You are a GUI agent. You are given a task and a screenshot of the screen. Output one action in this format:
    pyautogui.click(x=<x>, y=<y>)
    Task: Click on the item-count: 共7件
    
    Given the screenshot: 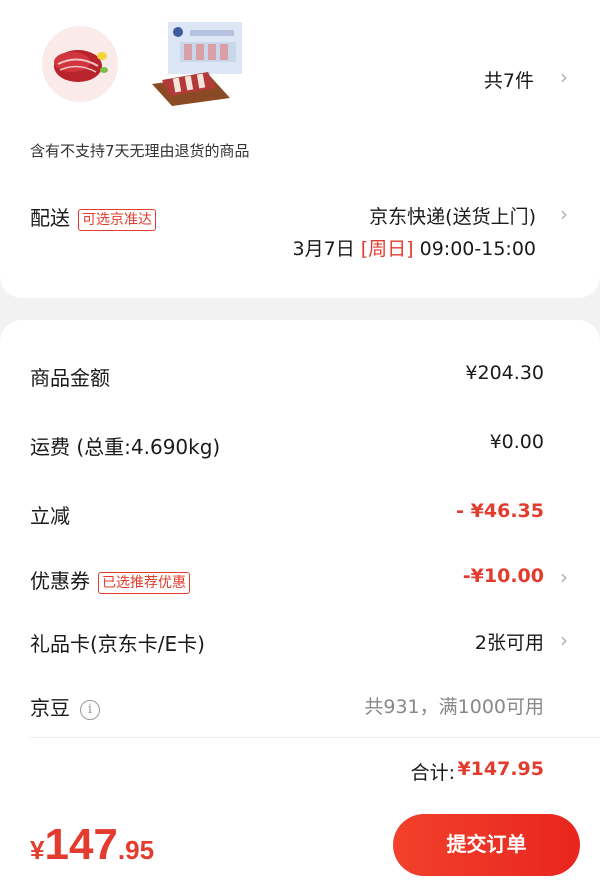 What is the action you would take?
    pyautogui.click(x=509, y=79)
    